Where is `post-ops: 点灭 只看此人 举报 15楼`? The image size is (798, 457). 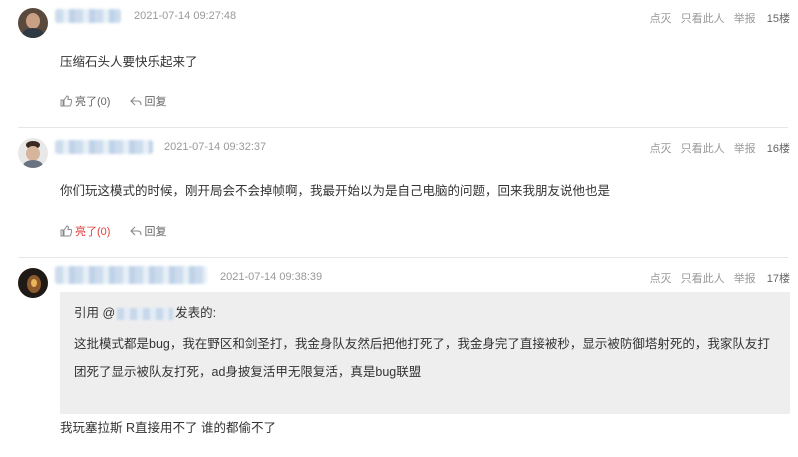
post-ops: 点灭 只看此人 举报 15楼 is located at coordinates (717, 18).